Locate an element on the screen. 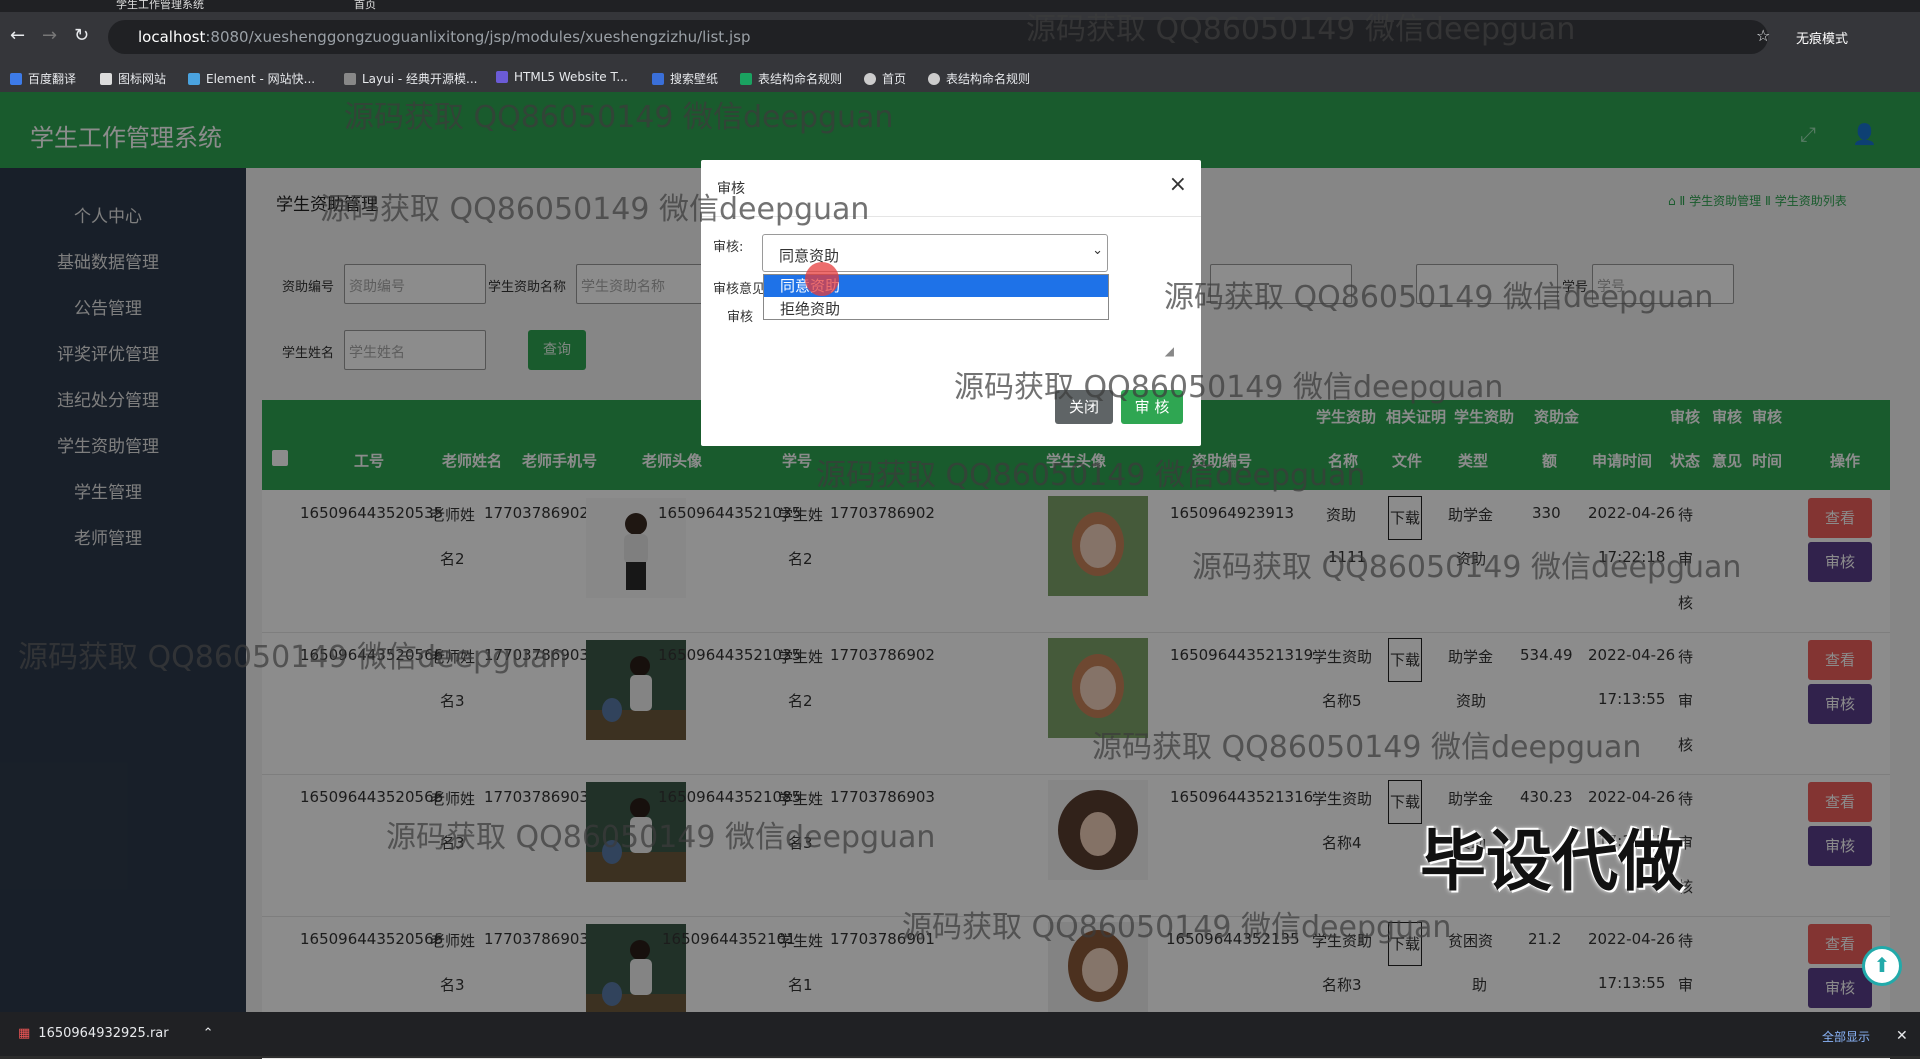 The height and width of the screenshot is (1059, 1920). bookmark-1: 图标网站 is located at coordinates (133, 78).